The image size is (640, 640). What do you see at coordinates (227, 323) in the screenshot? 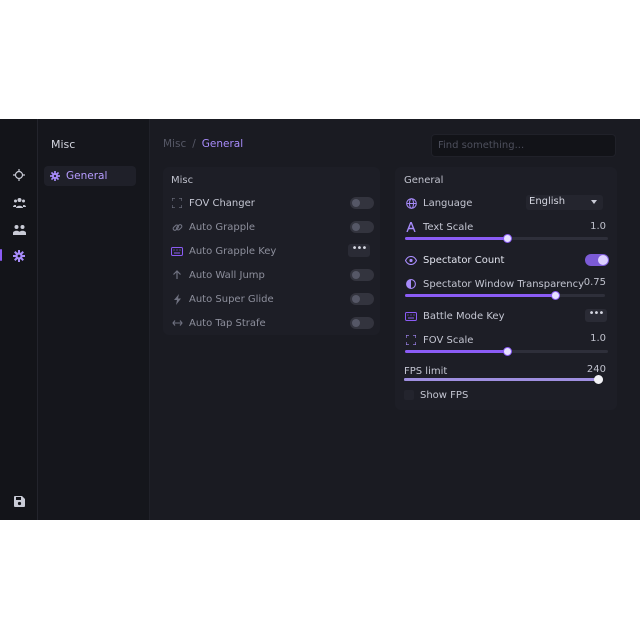
I see `auto-tap-strafe-label: Auto Tap Strafe` at bounding box center [227, 323].